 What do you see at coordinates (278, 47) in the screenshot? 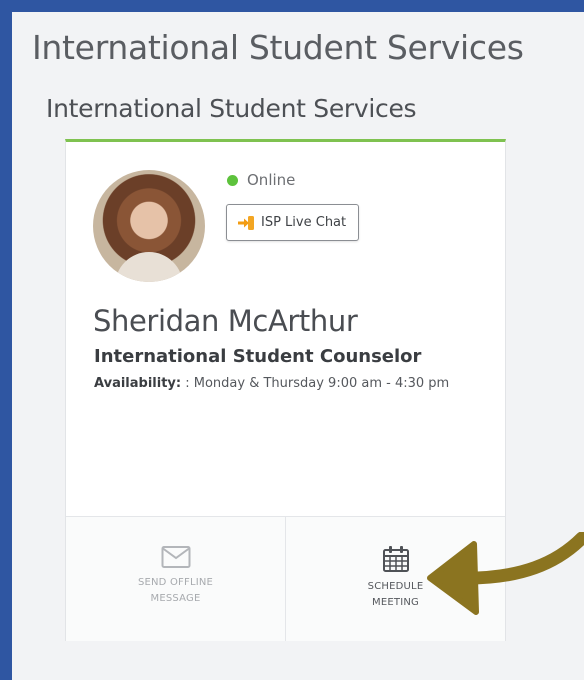
I see `page-title: International Student Services` at bounding box center [278, 47].